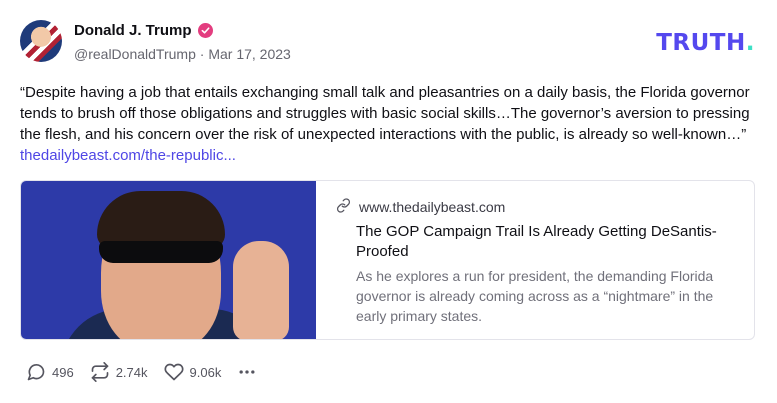  I want to click on card-domain: www.thedailybeast.com, so click(432, 207).